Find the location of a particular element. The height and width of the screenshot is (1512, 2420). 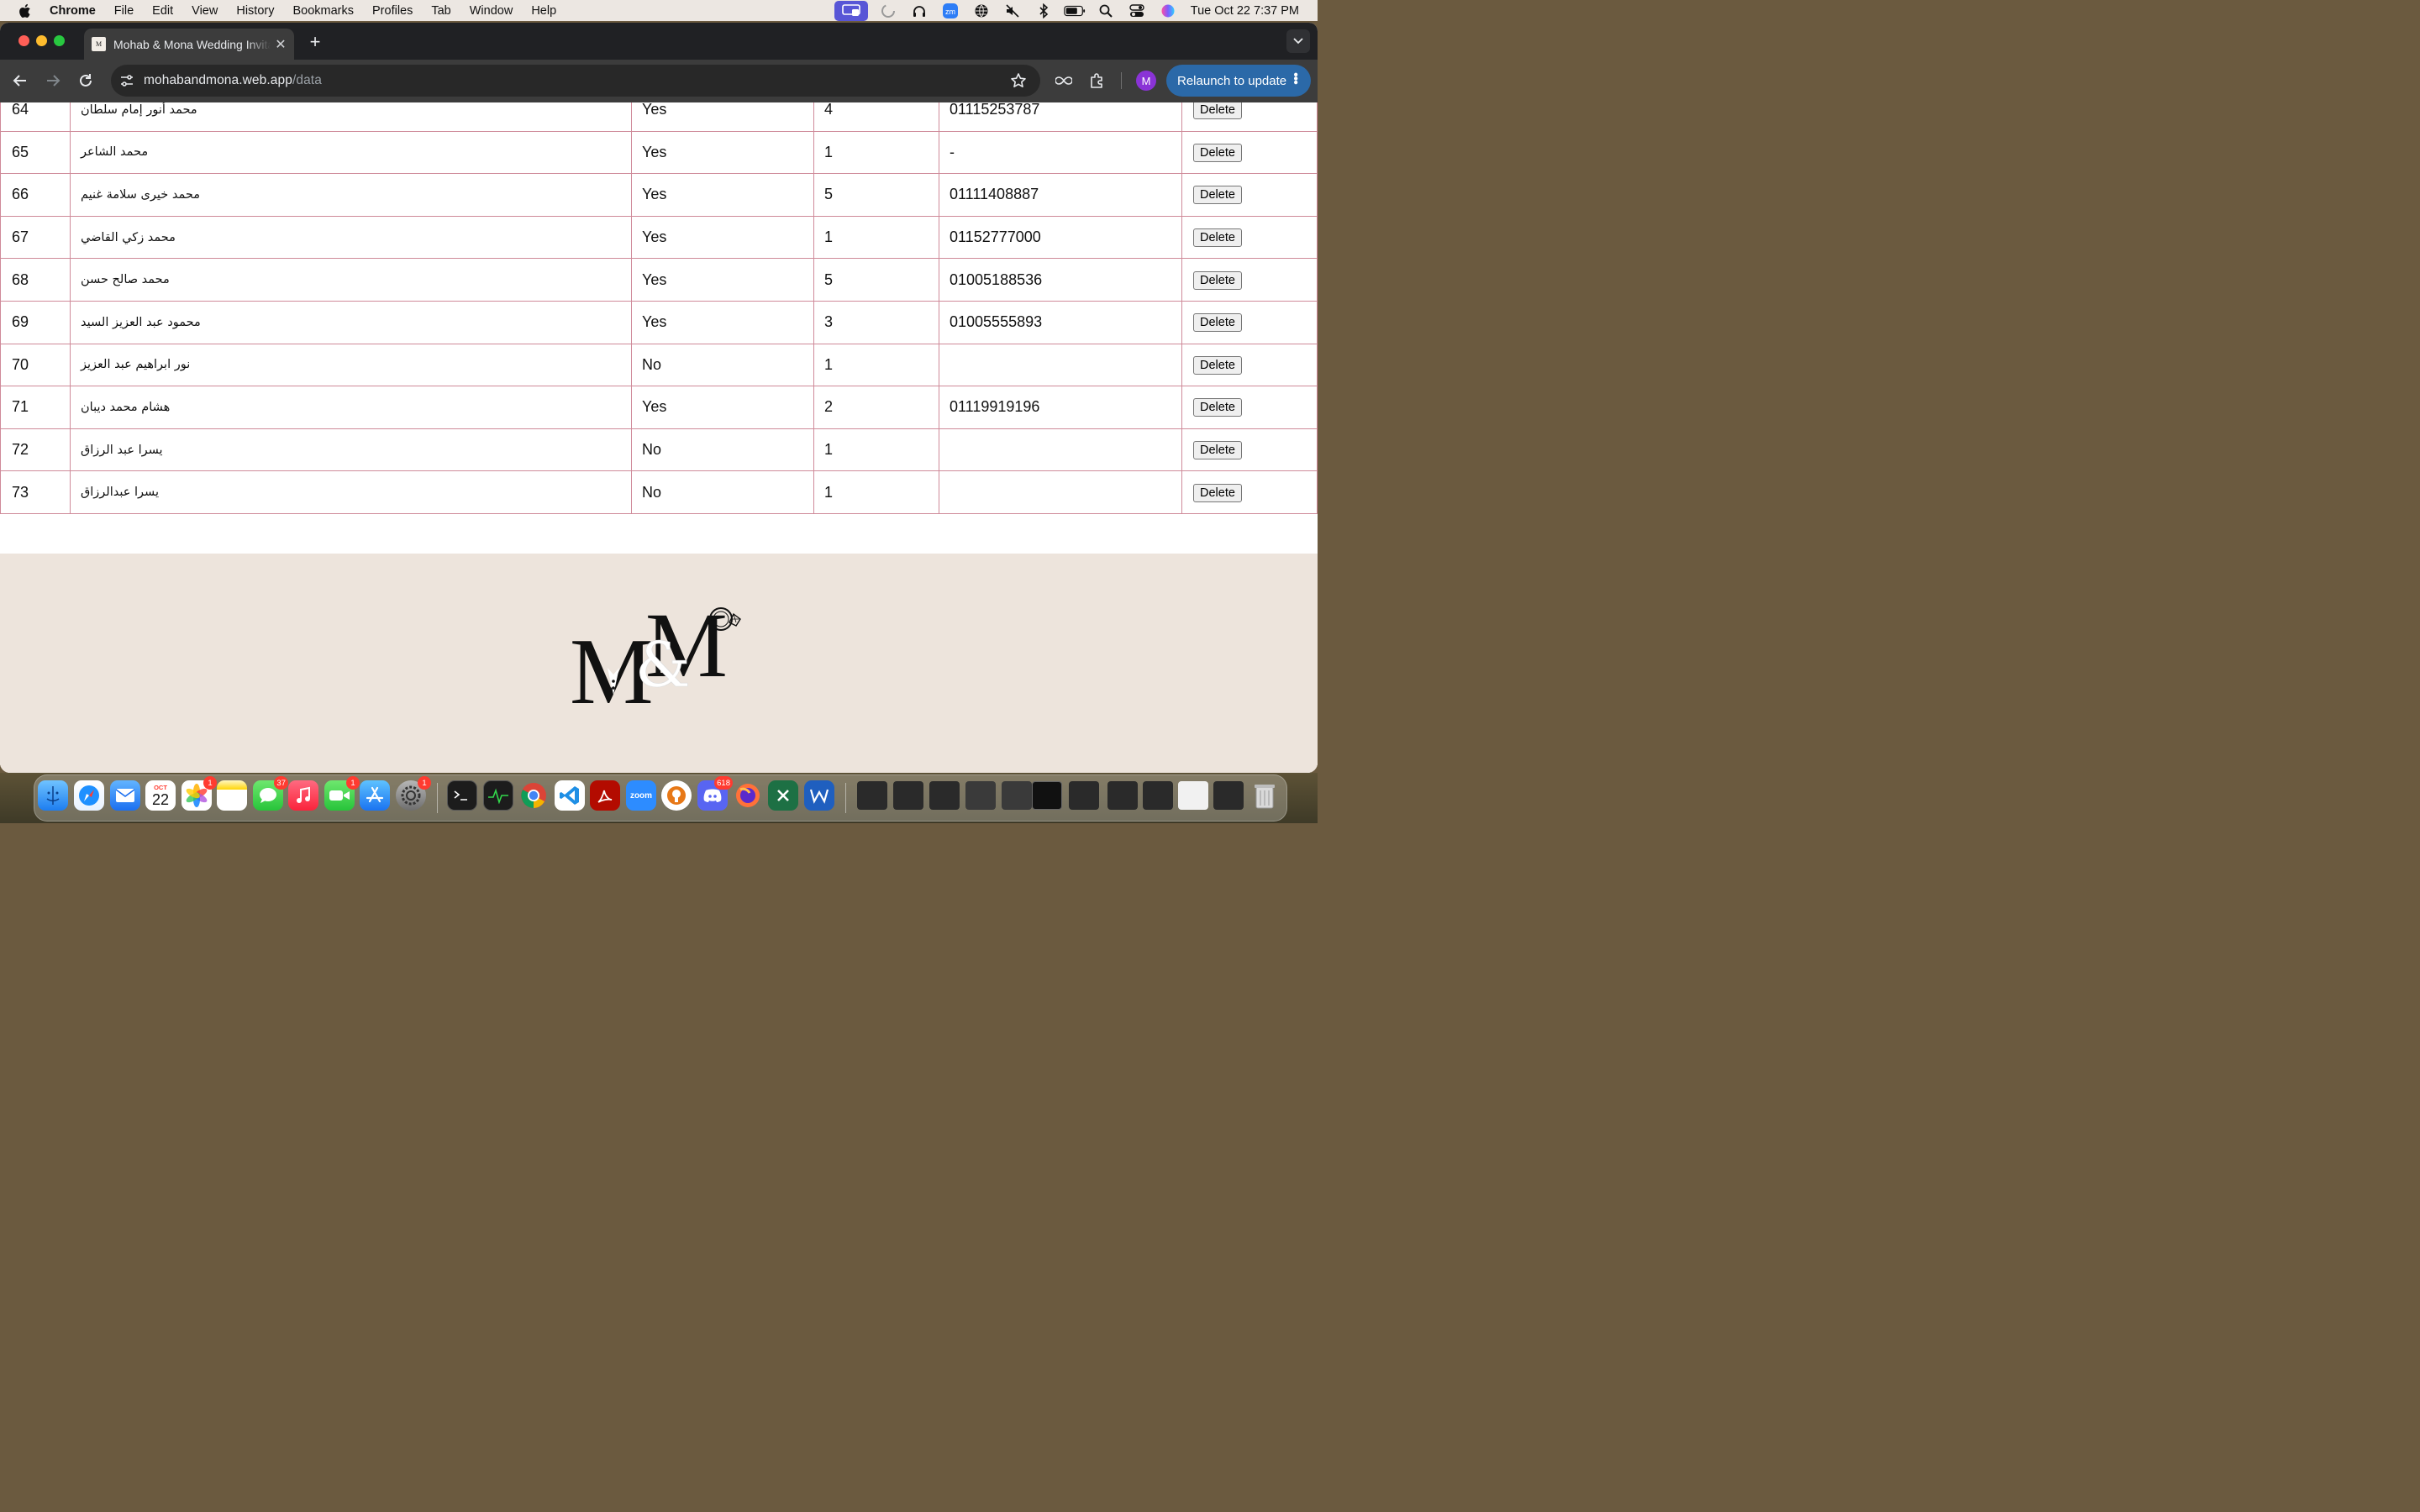

back-button is located at coordinates (20, 81).